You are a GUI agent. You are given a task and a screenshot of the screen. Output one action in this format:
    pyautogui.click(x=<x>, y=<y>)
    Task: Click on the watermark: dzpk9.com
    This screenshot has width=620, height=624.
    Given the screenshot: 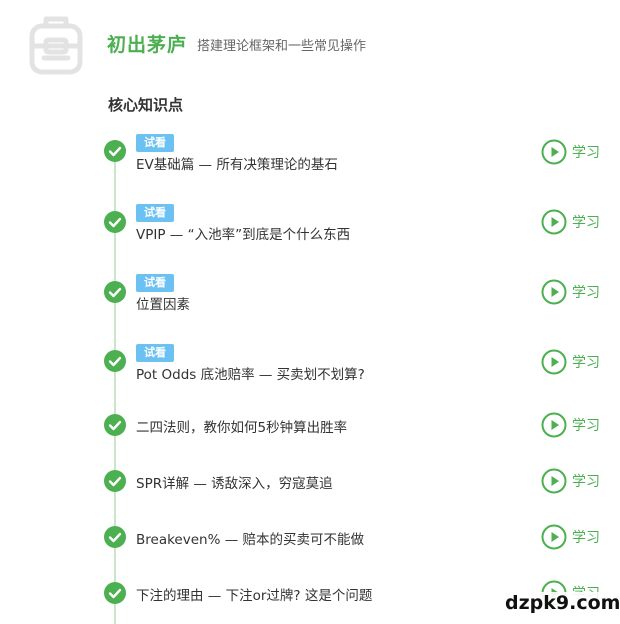 What is the action you would take?
    pyautogui.click(x=558, y=605)
    